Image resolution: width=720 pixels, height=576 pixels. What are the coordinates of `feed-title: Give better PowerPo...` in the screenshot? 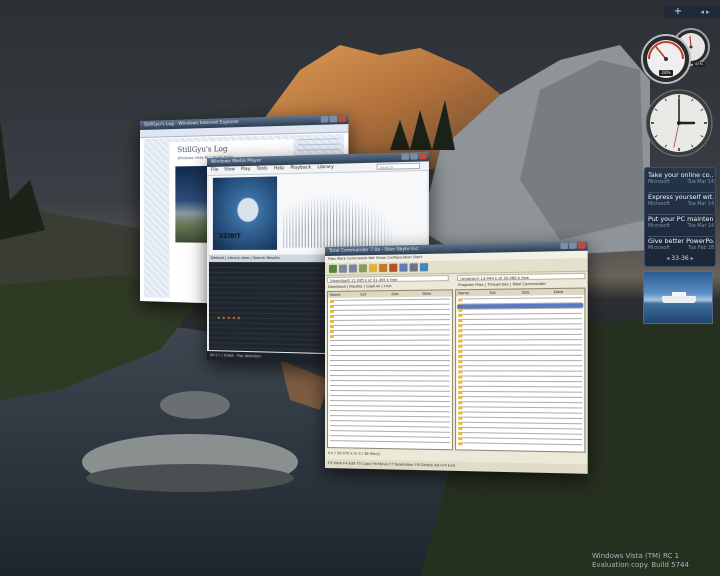 It's located at (681, 241).